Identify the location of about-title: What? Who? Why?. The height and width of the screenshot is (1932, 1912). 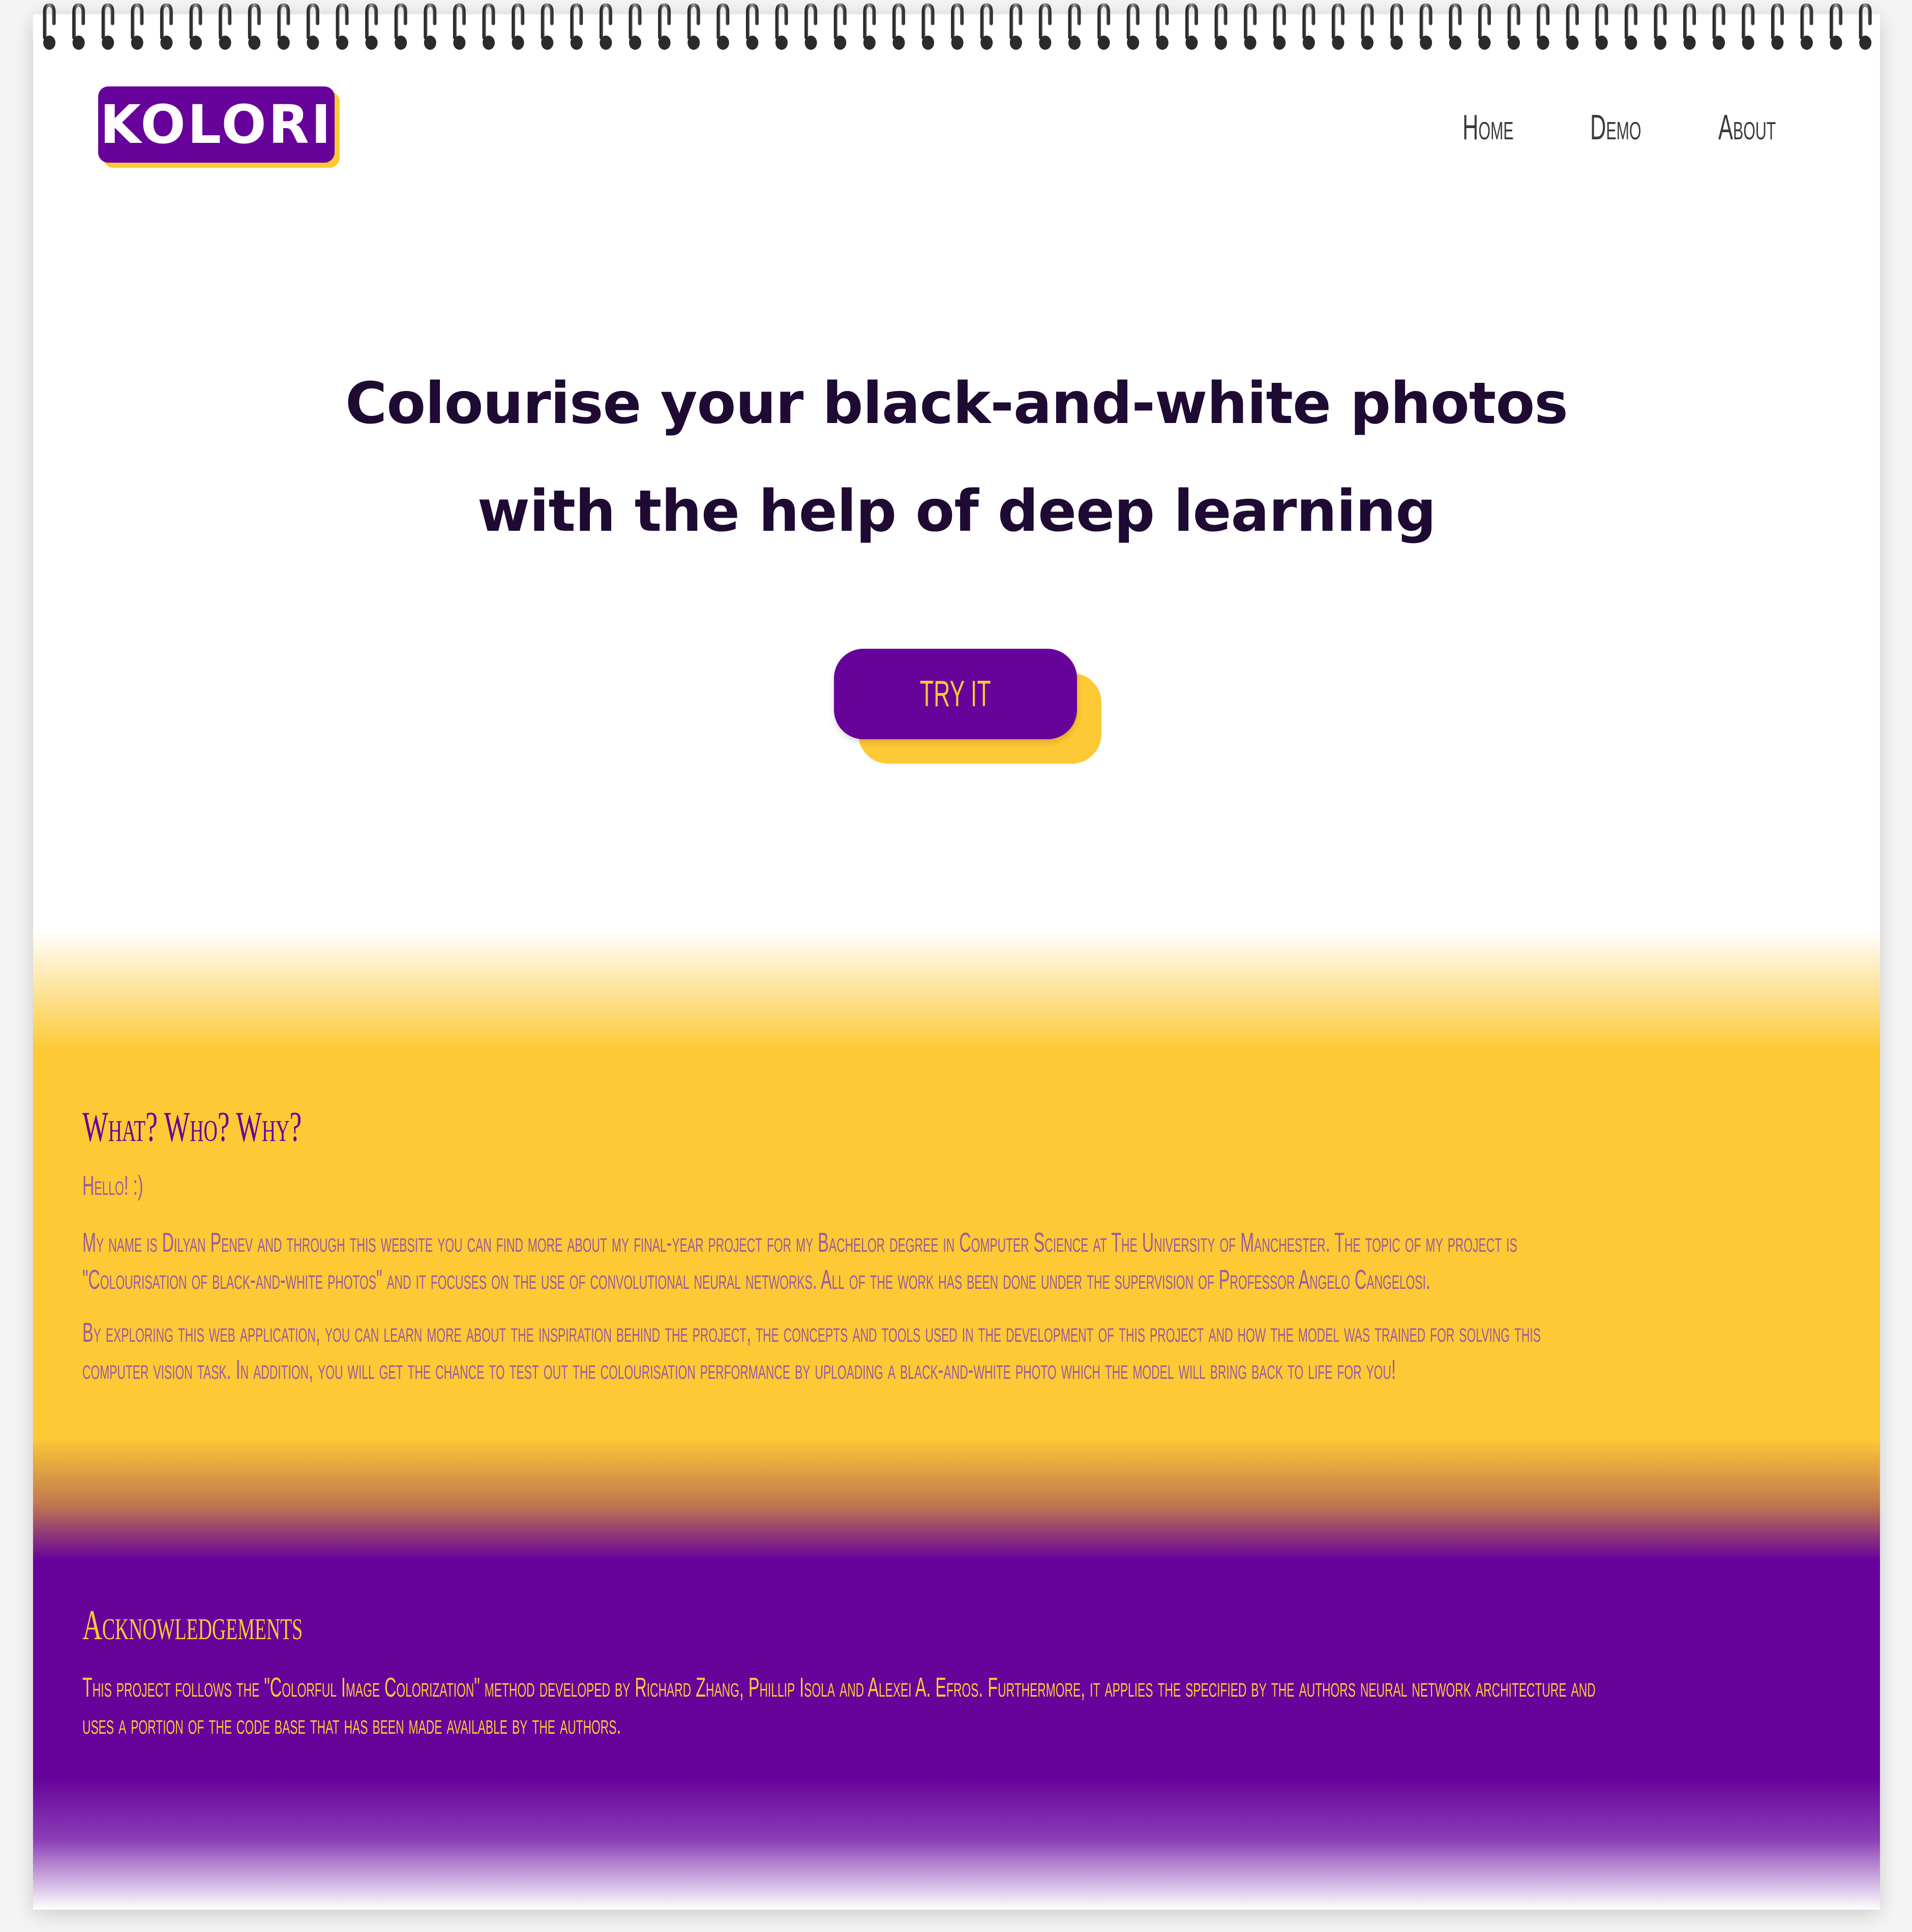
(192, 1127).